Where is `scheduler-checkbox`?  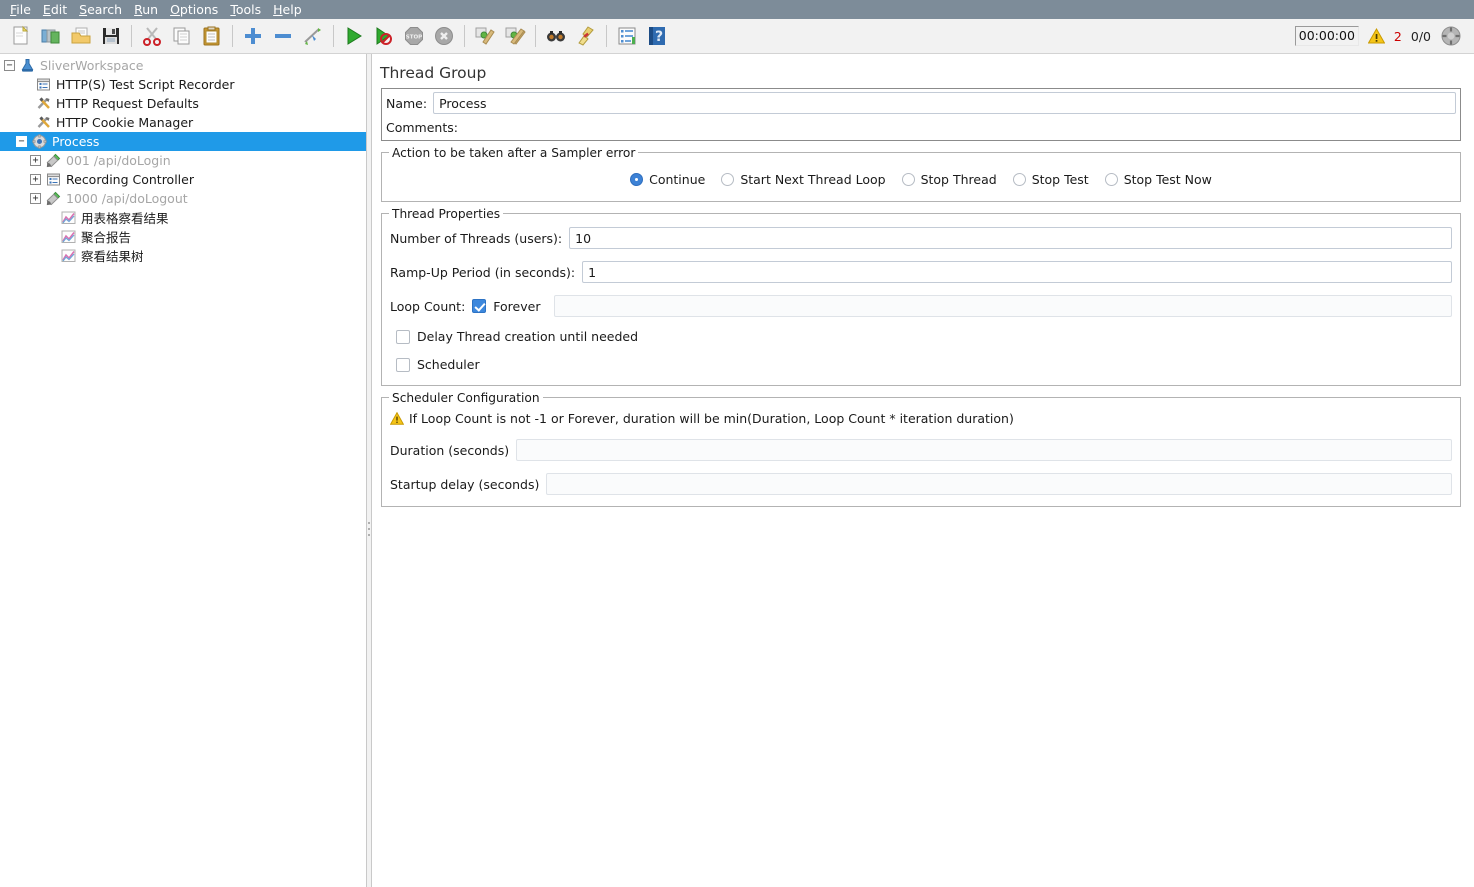 scheduler-checkbox is located at coordinates (403, 364).